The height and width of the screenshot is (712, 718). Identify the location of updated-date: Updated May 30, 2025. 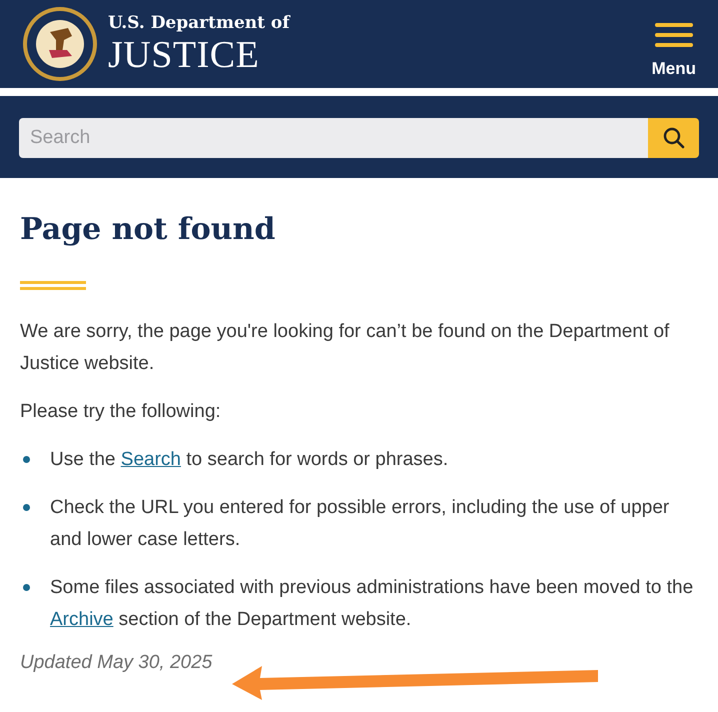
(117, 663).